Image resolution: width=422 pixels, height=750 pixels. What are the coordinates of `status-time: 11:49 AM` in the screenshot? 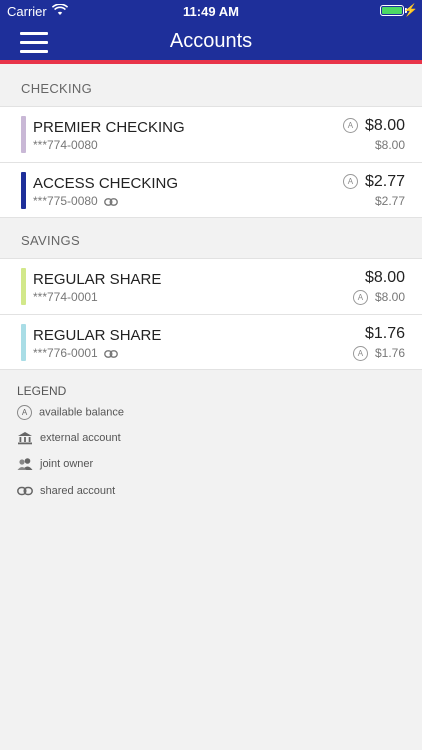 It's located at (211, 11).